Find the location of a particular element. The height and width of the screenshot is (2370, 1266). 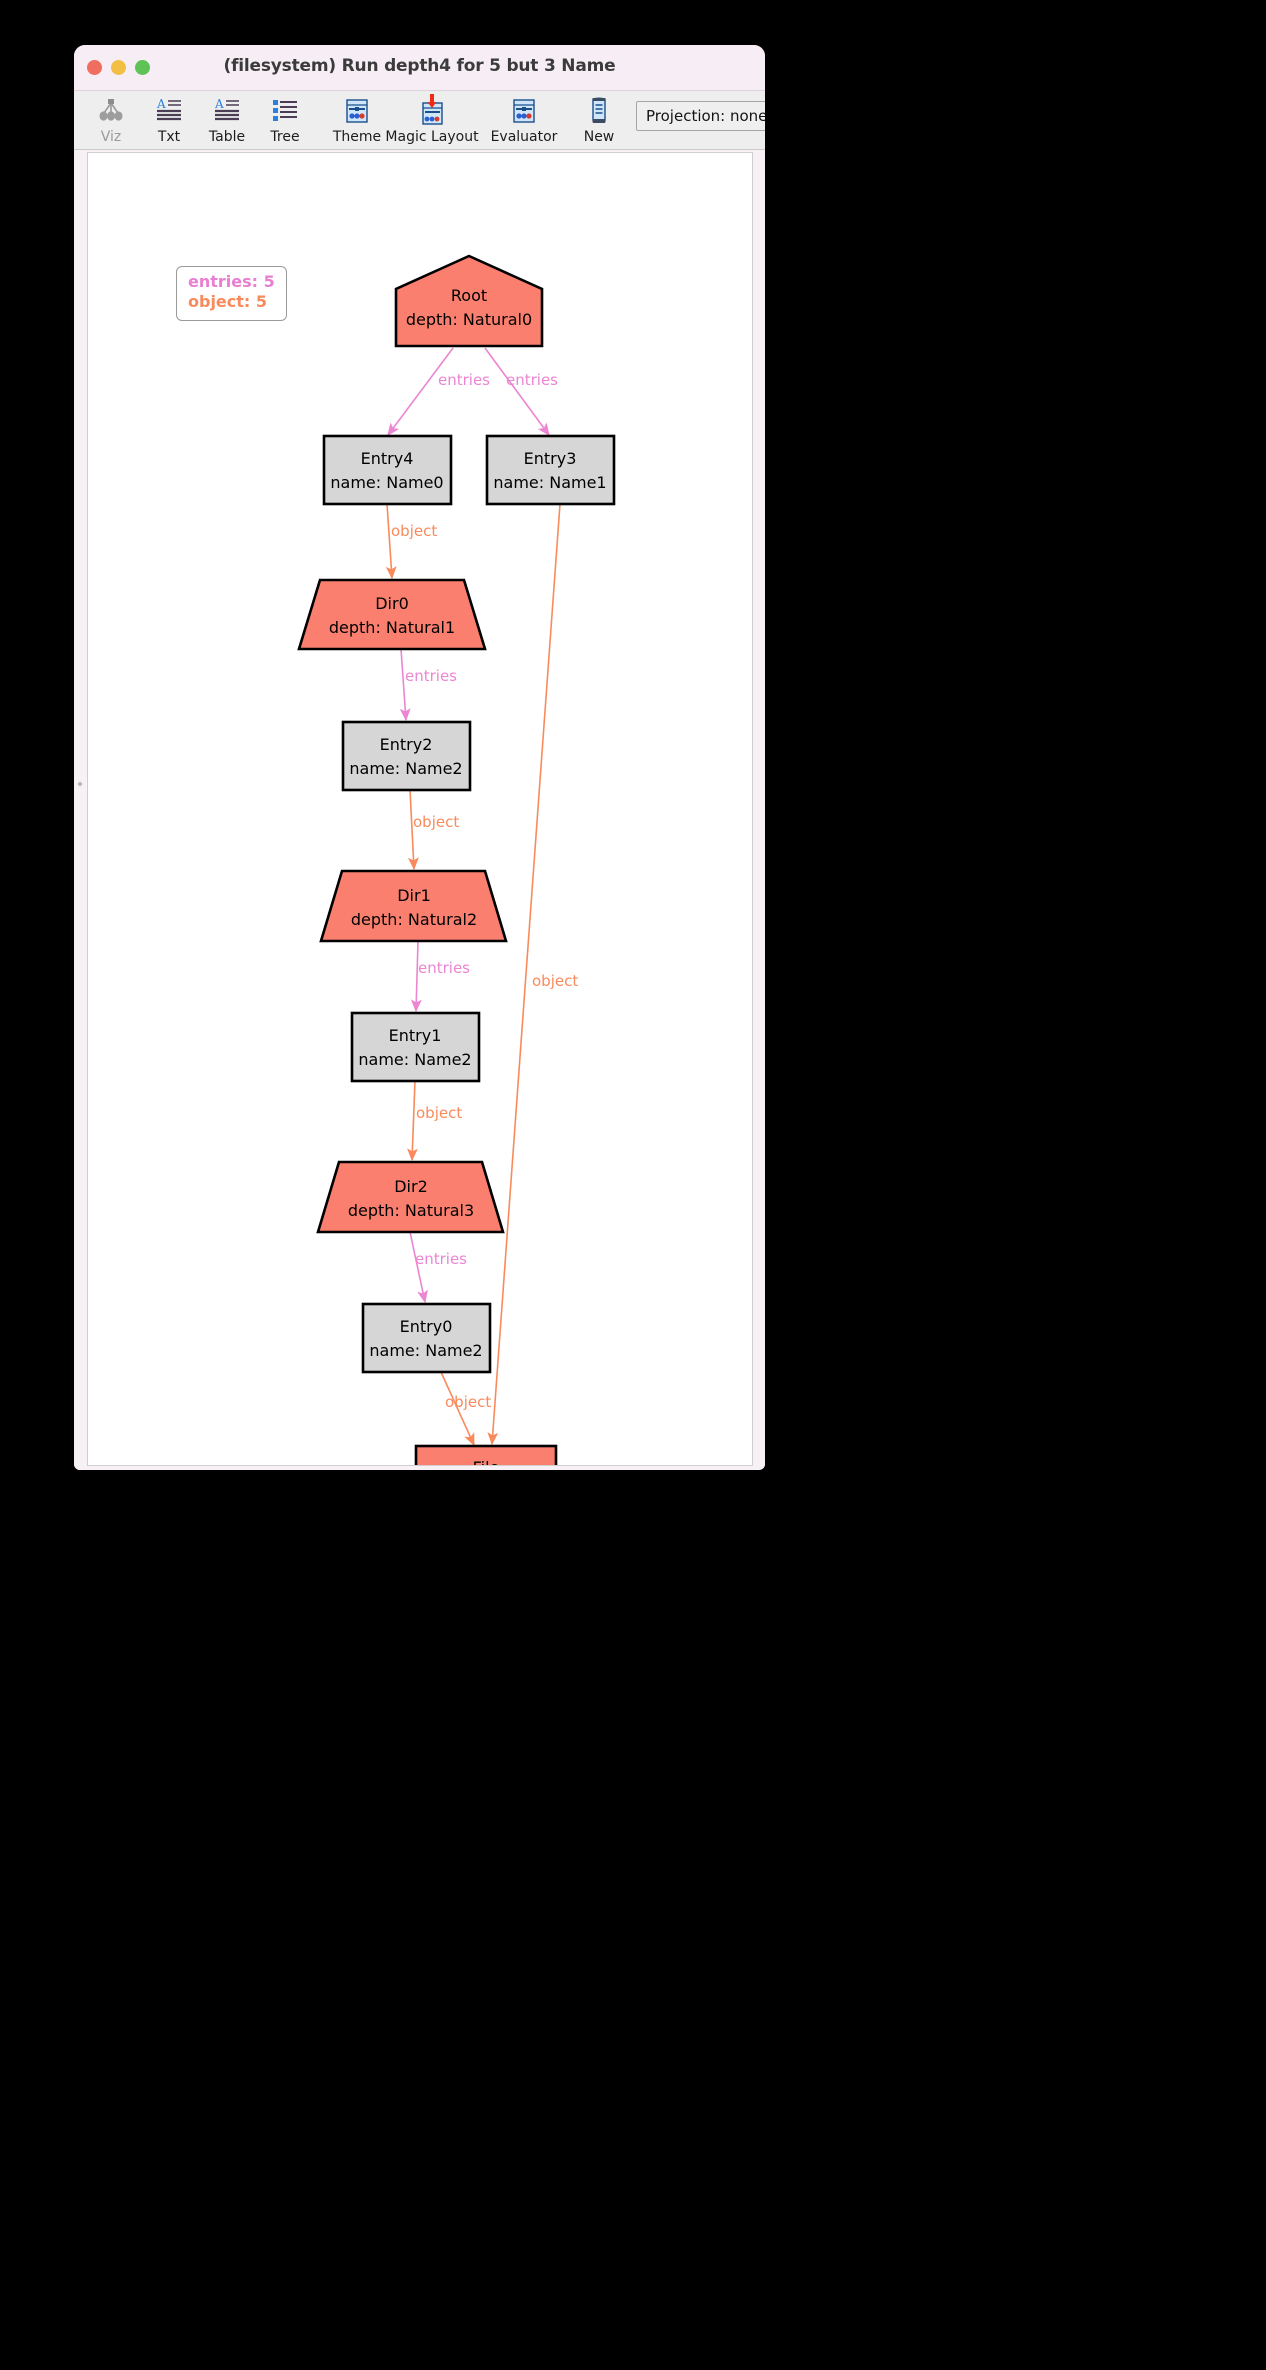

node-entry3: Entry3 name: Name1 is located at coordinates (550, 470).